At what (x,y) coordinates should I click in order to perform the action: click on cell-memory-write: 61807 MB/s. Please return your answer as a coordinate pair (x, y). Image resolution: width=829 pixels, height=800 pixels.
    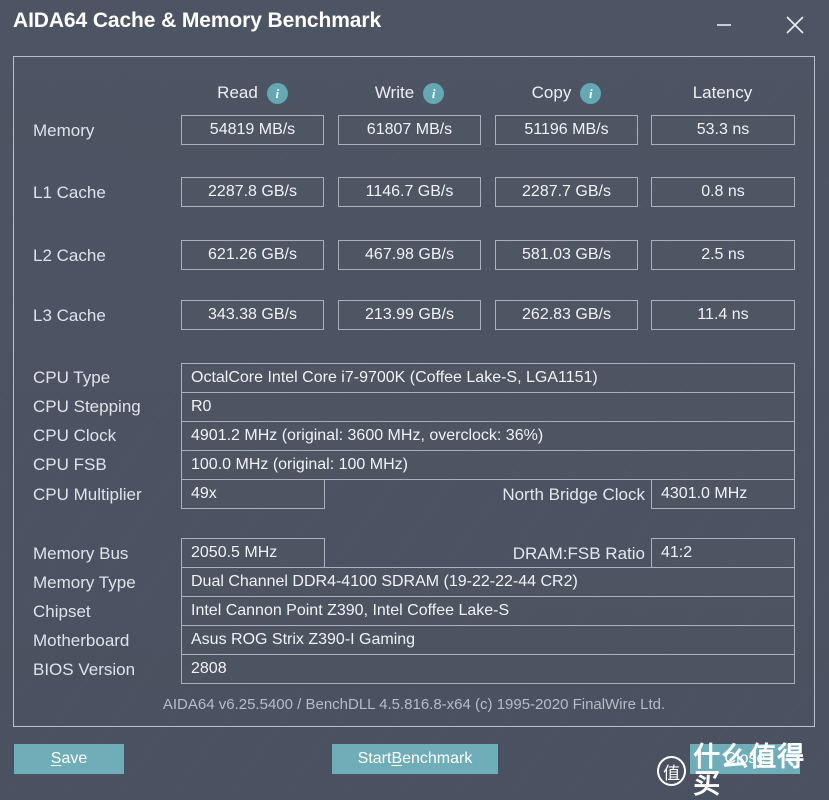
    Looking at the image, I should click on (409, 130).